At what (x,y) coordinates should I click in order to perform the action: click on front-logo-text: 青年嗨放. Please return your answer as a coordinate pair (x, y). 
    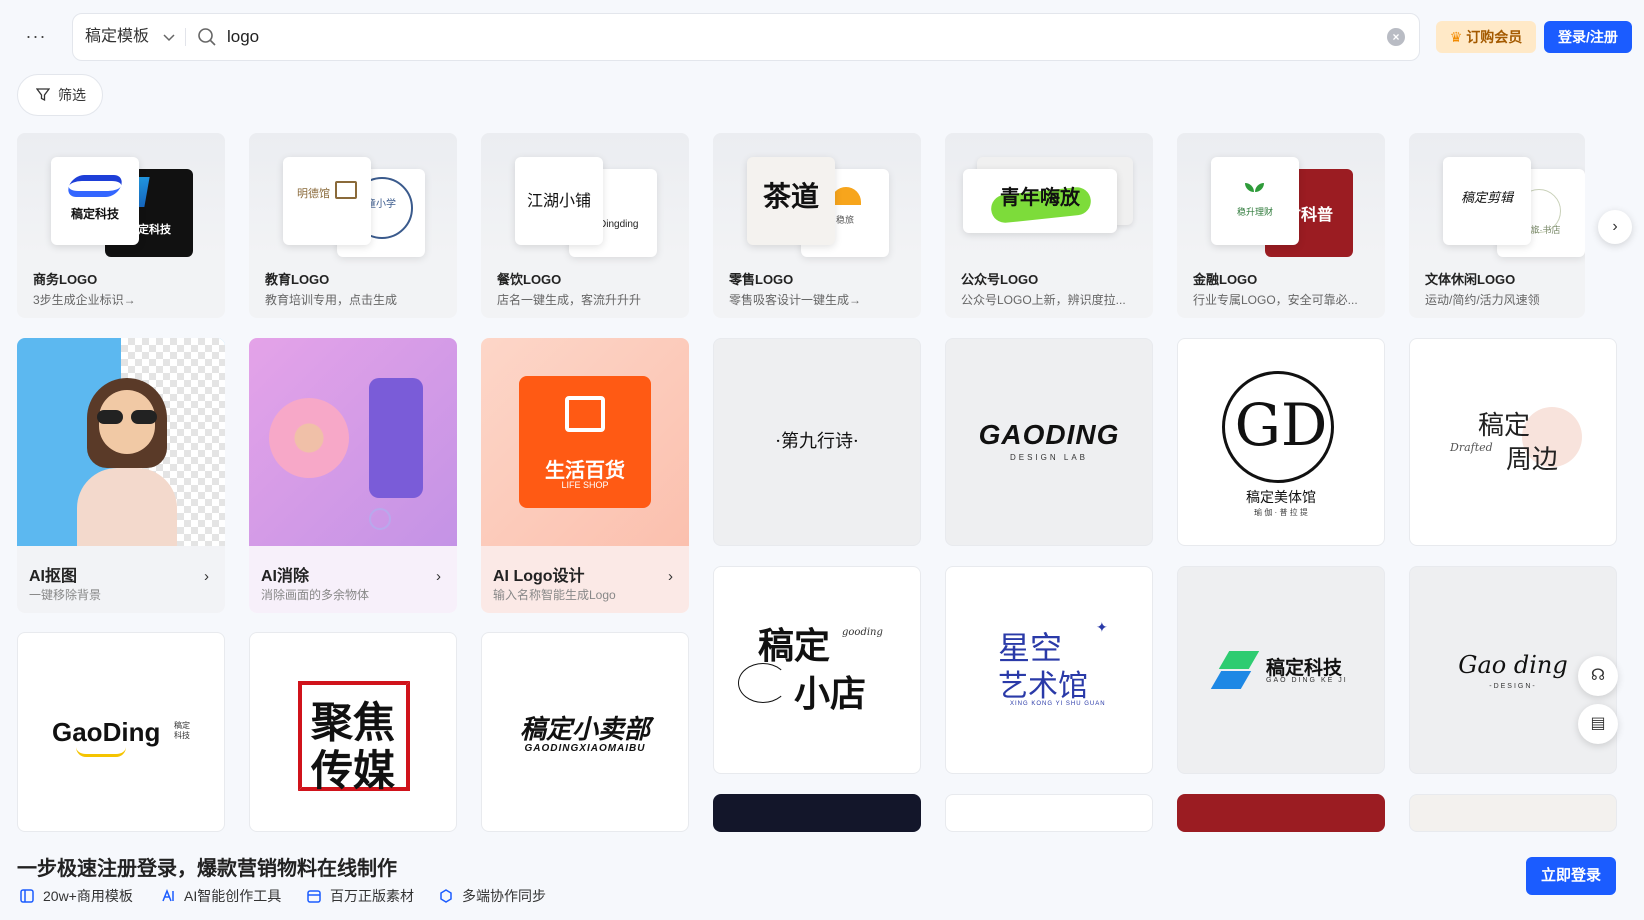
    Looking at the image, I should click on (1040, 198).